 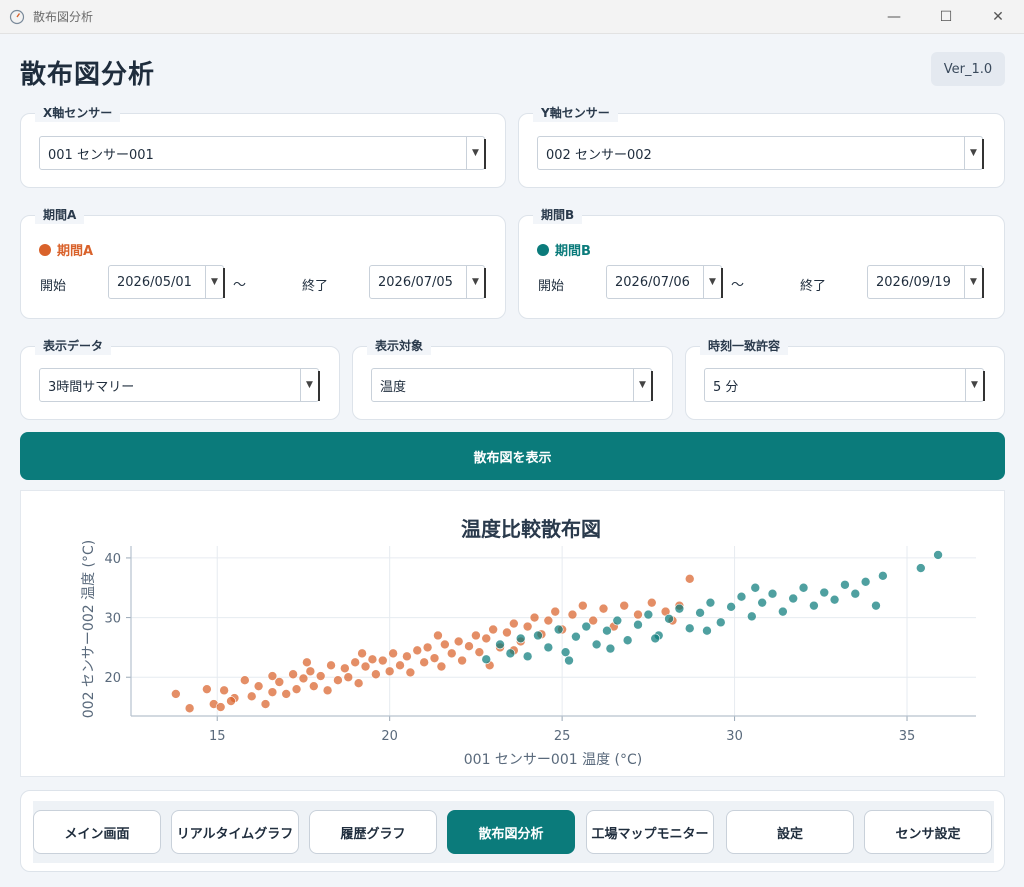 What do you see at coordinates (112, 559) in the screenshot?
I see `y-tick-label: 40` at bounding box center [112, 559].